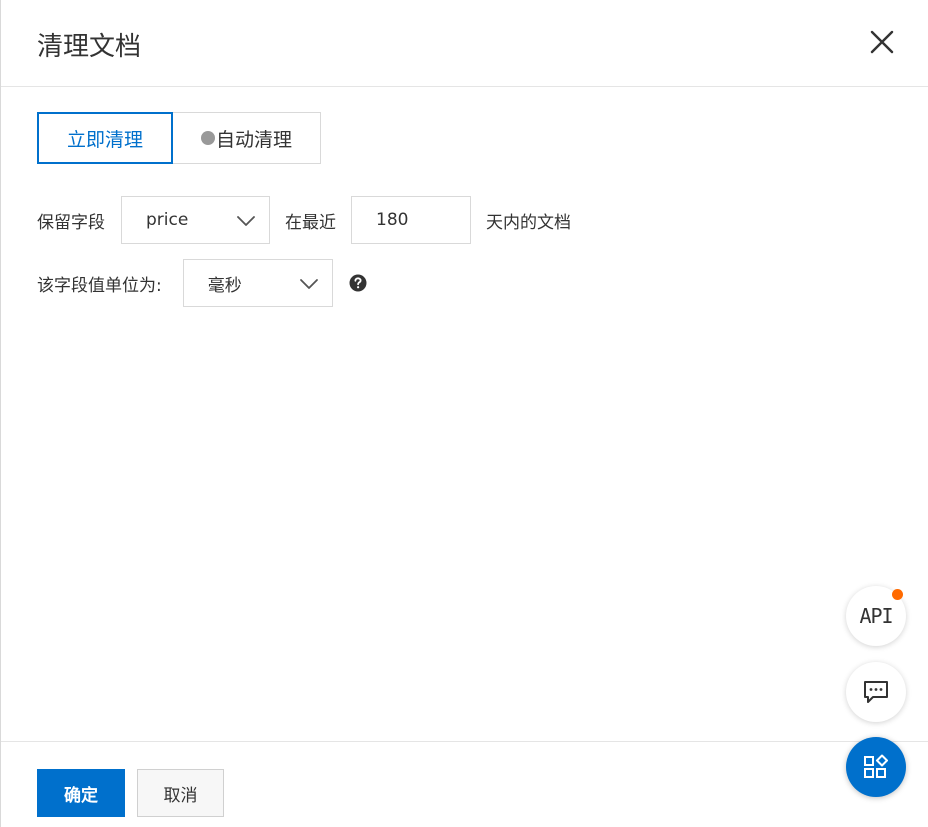  What do you see at coordinates (411, 220) in the screenshot?
I see `days-input: 180` at bounding box center [411, 220].